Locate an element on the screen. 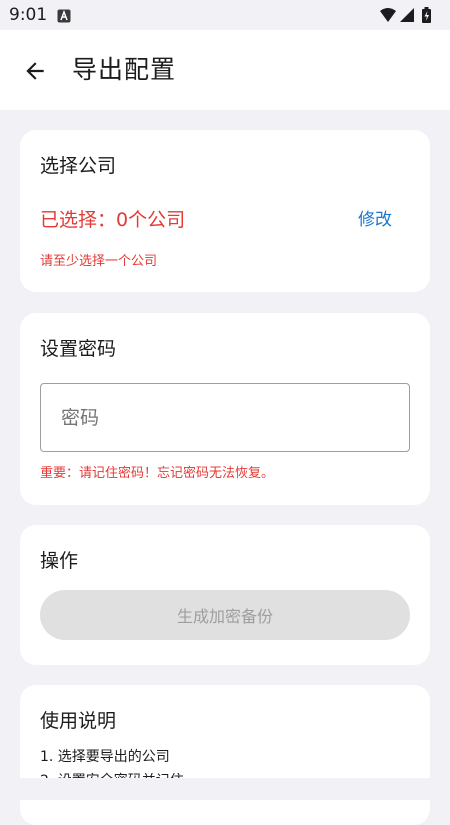 This screenshot has height=825, width=450. wifi-icon is located at coordinates (388, 15).